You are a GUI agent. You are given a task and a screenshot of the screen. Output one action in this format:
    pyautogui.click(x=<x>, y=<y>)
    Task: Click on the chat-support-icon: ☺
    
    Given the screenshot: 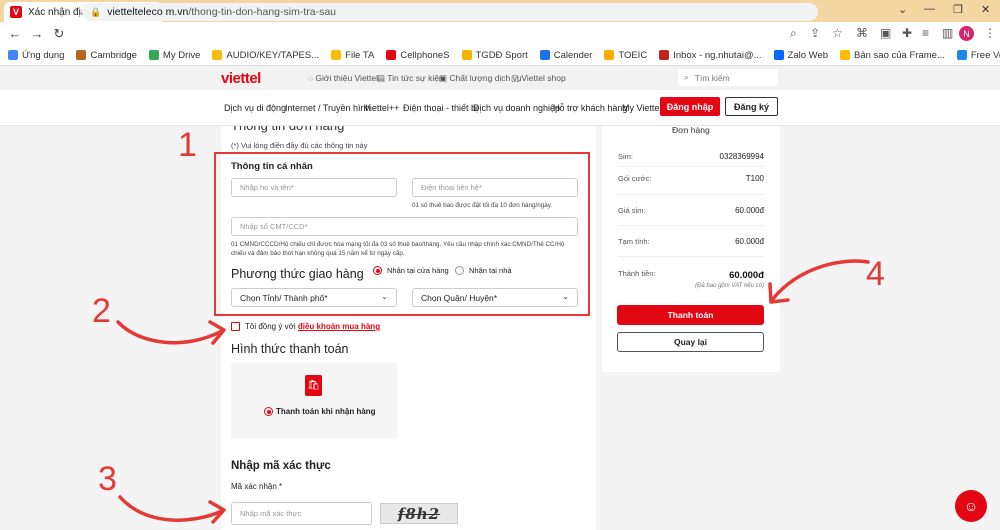 What is the action you would take?
    pyautogui.click(x=971, y=506)
    